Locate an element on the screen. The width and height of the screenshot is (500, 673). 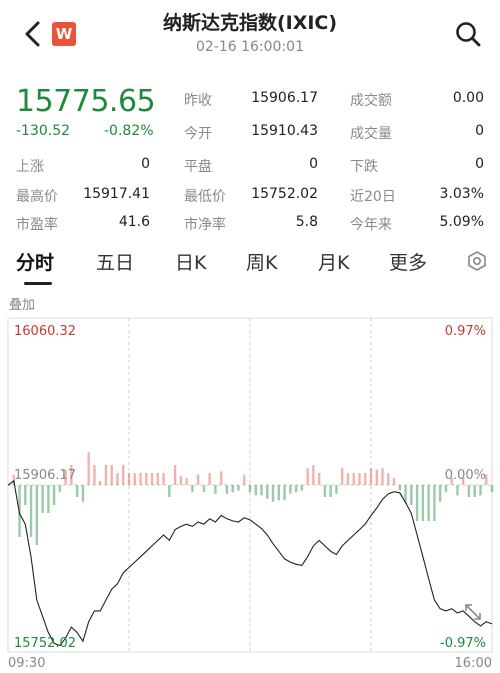
open-label: 今开 is located at coordinates (198, 134).